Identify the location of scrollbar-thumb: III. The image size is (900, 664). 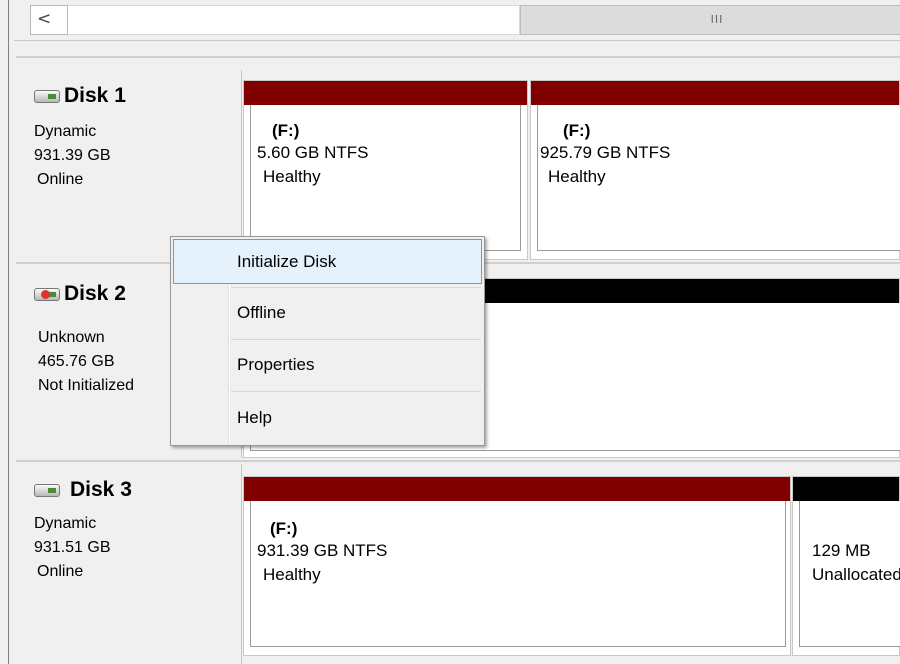
(710, 20).